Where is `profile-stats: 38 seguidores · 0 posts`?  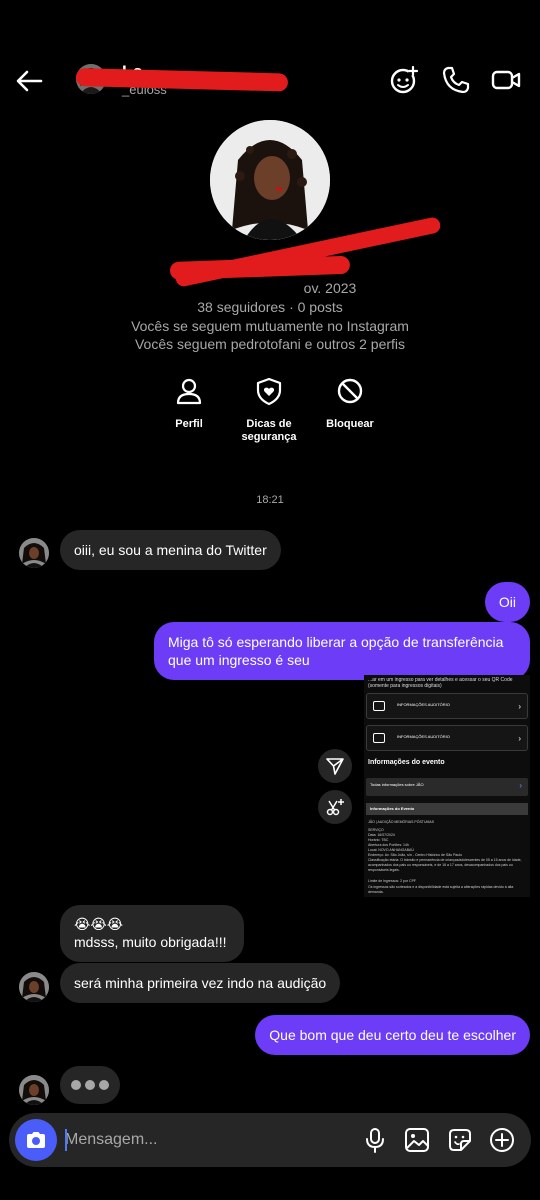 profile-stats: 38 seguidores · 0 posts is located at coordinates (270, 307).